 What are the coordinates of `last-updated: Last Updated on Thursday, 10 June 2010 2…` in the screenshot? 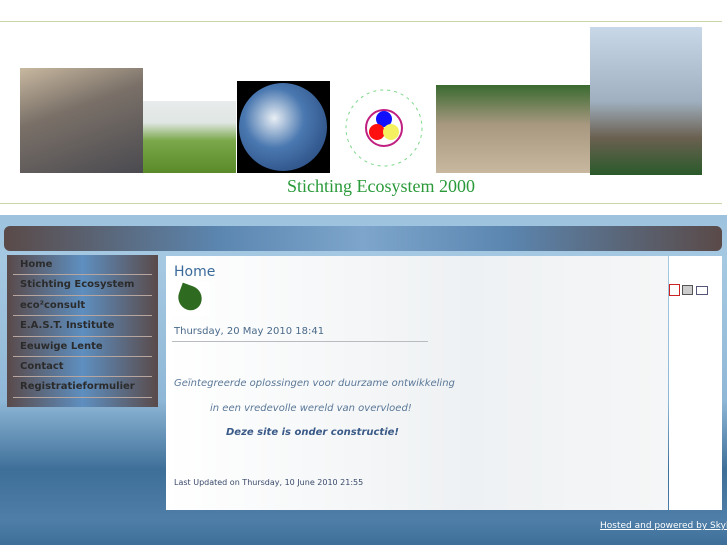 It's located at (269, 482).